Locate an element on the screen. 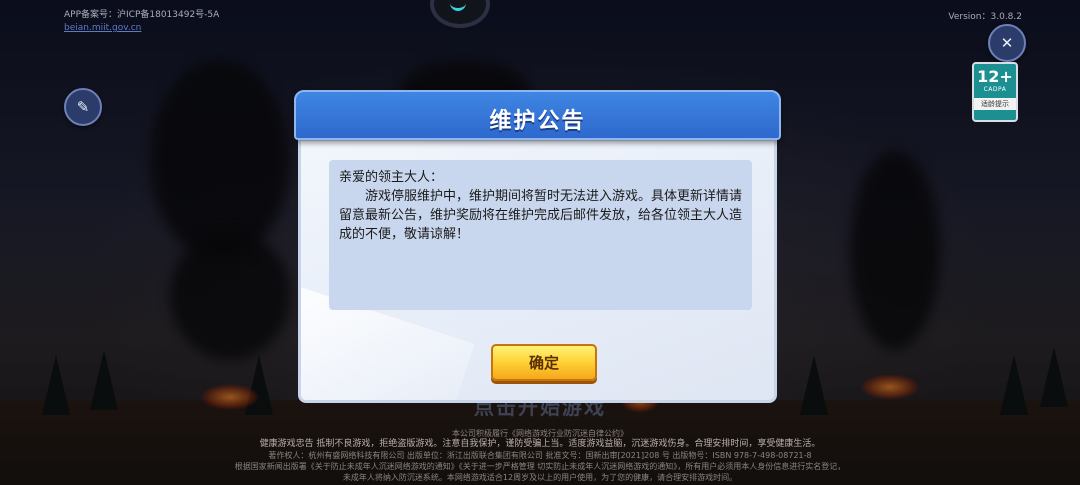  app-record-number: APP备案号：沪ICP备18013492号-5A is located at coordinates (142, 15).